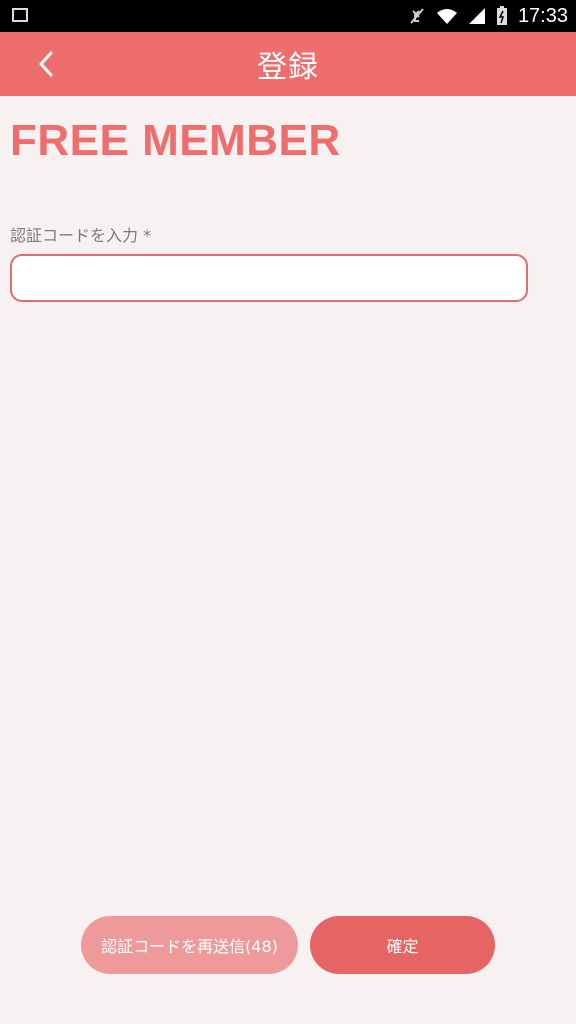  Describe the element at coordinates (81, 235) in the screenshot. I see `code-field-label: 認証コードを入力 *` at that location.